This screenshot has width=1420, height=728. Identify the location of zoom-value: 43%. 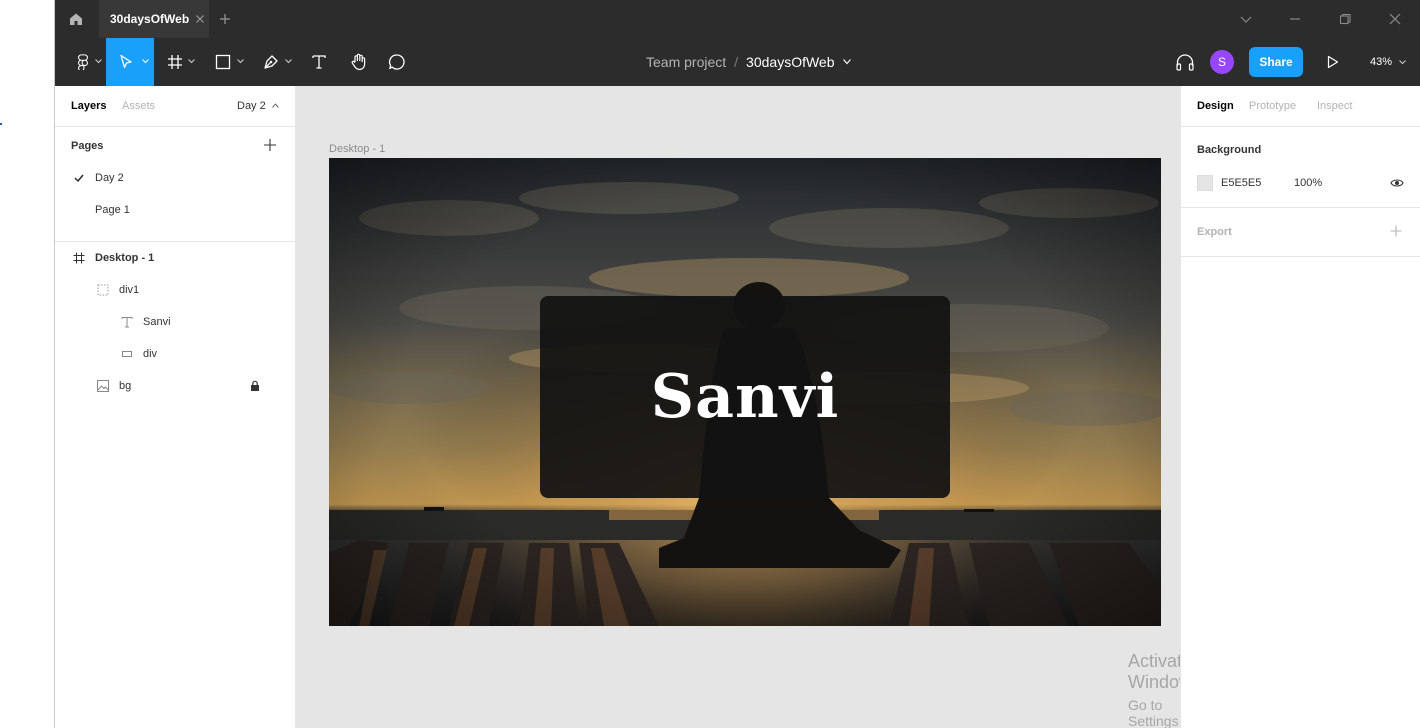
(1381, 62).